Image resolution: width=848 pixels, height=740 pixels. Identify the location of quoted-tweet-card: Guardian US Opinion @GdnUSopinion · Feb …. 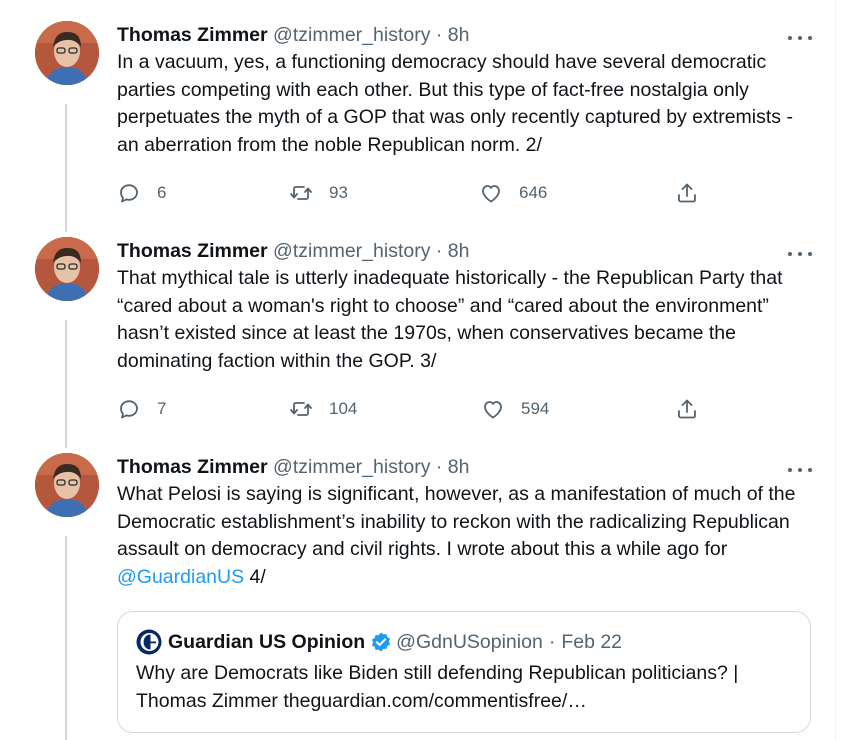
(464, 672).